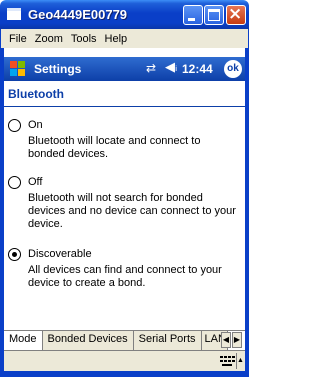 The height and width of the screenshot is (377, 320). What do you see at coordinates (84, 39) in the screenshot?
I see `menu-tools: Tools` at bounding box center [84, 39].